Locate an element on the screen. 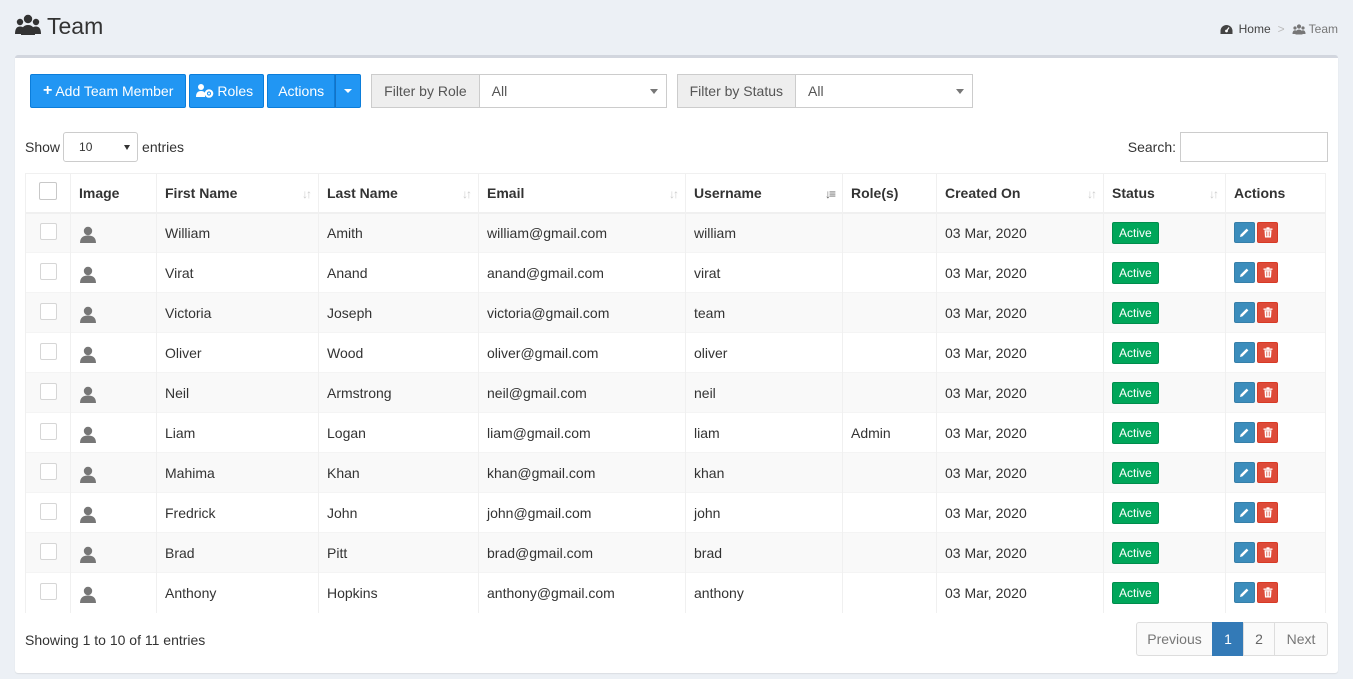 Image resolution: width=1353 pixels, height=679 pixels. select-all-header is located at coordinates (48, 193).